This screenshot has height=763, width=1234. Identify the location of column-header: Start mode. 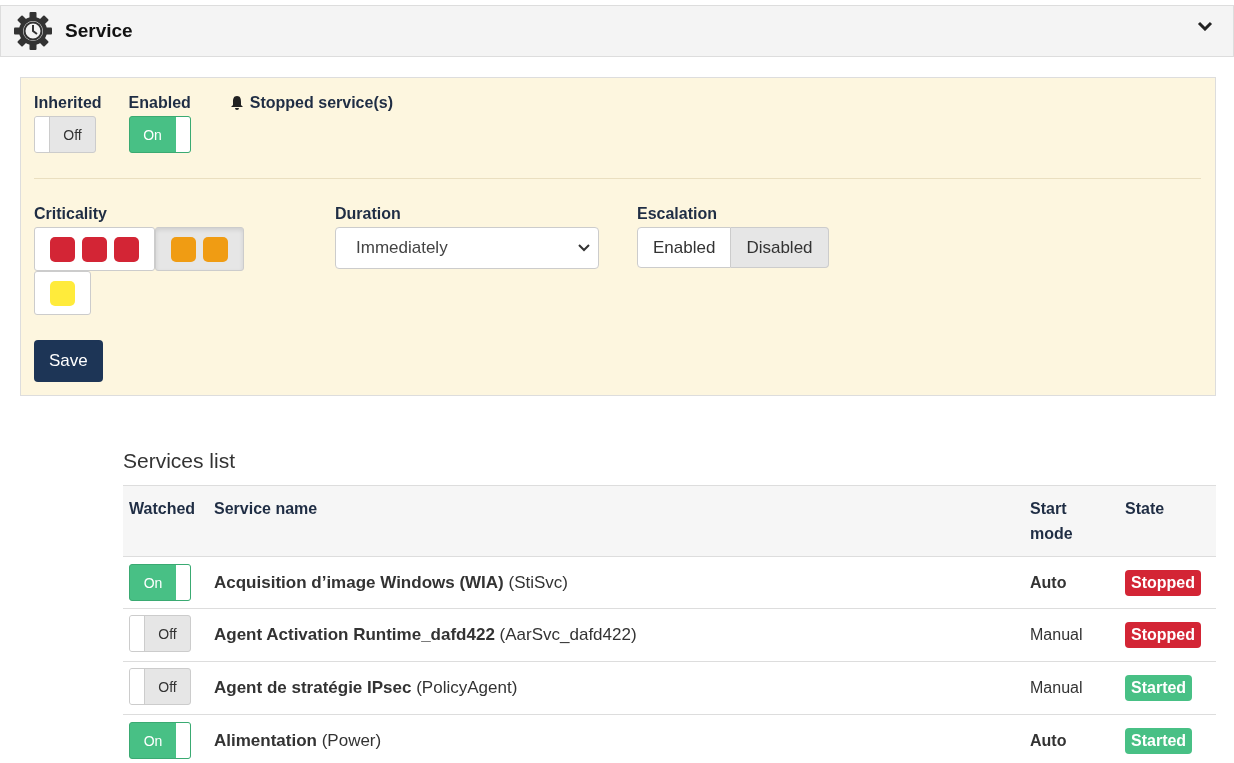
(1051, 521).